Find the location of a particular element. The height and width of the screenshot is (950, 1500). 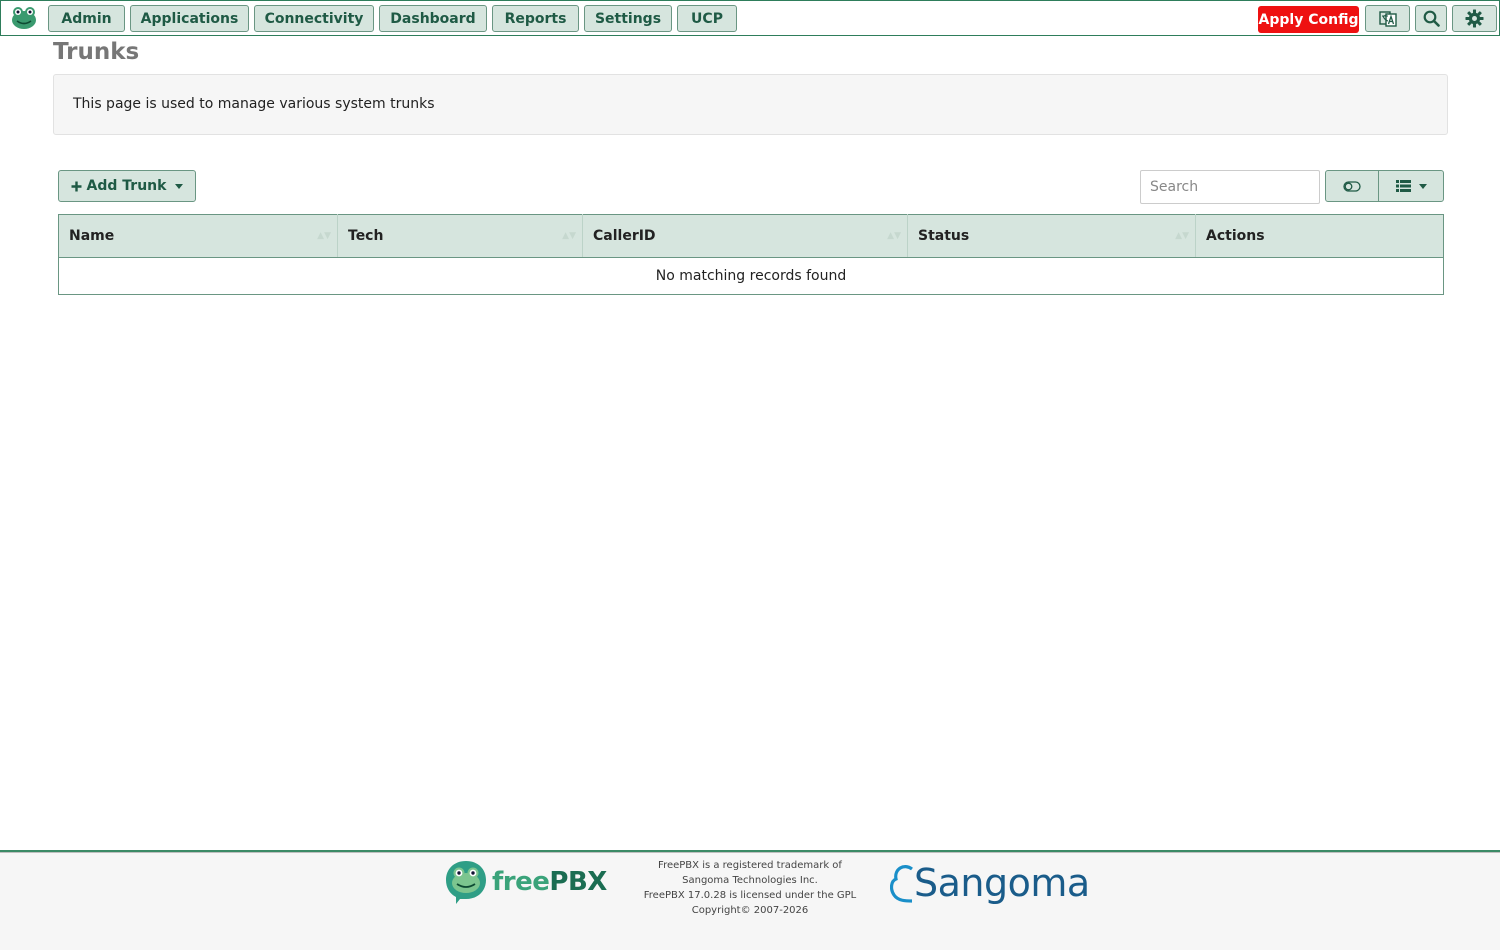

page-title: Trunks is located at coordinates (96, 52).